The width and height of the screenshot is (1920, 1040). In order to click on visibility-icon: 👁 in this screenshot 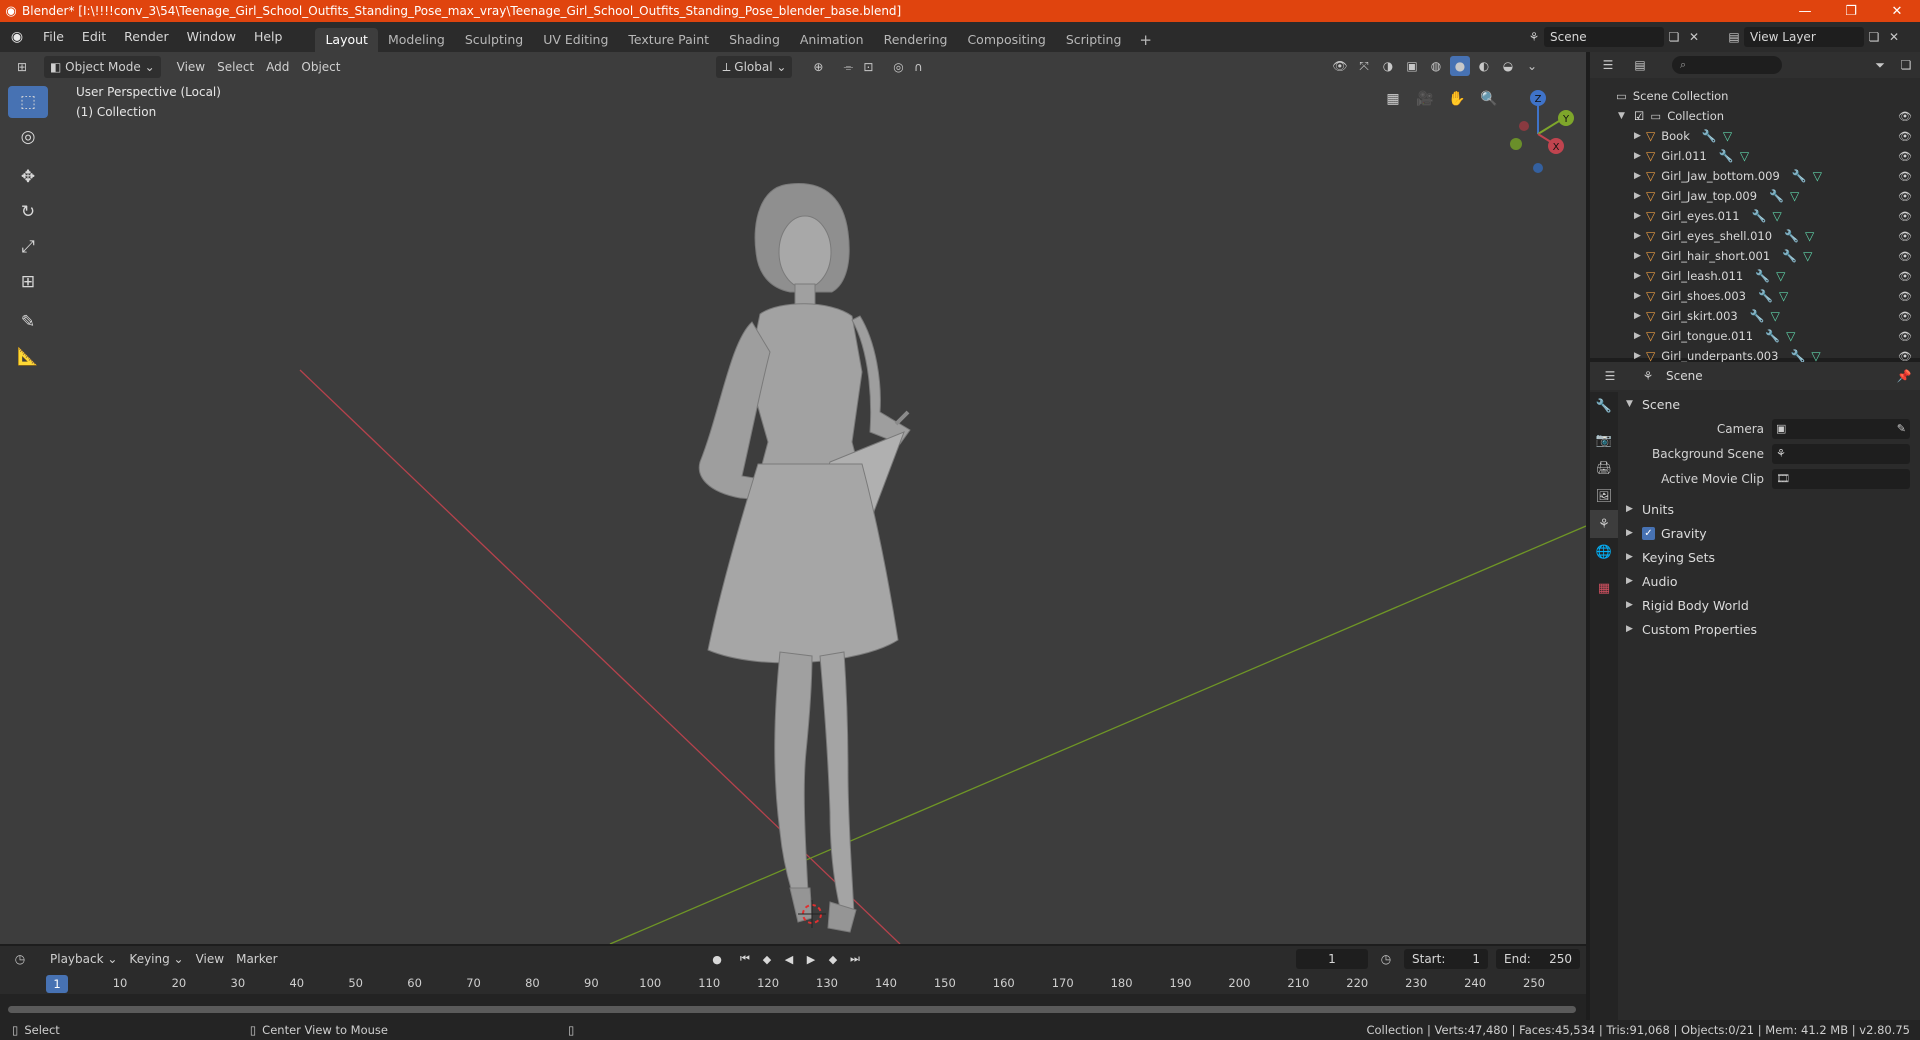, I will do `click(1340, 66)`.